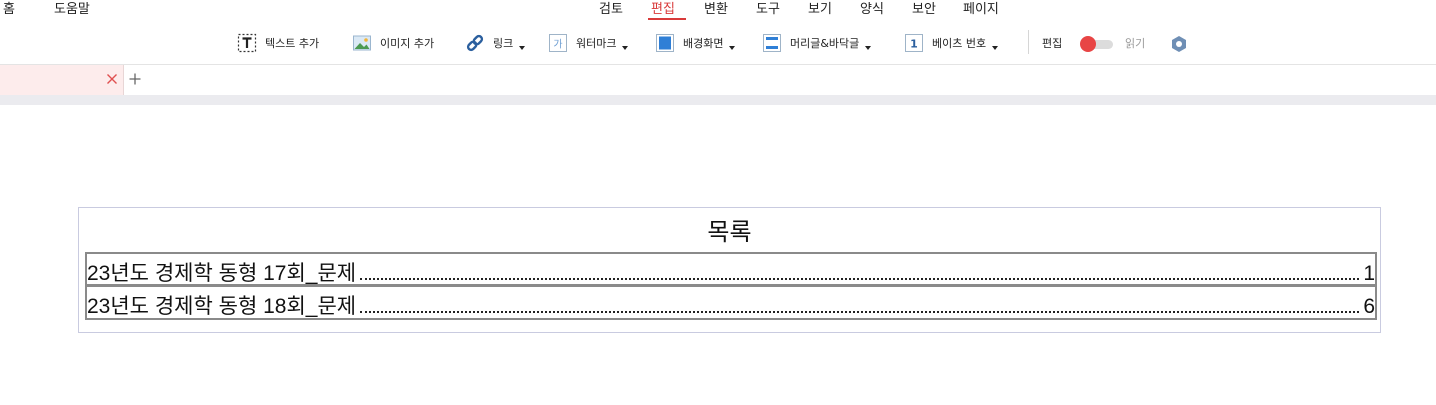  What do you see at coordinates (407, 43) in the screenshot?
I see `add-image-label: 이미지 추가` at bounding box center [407, 43].